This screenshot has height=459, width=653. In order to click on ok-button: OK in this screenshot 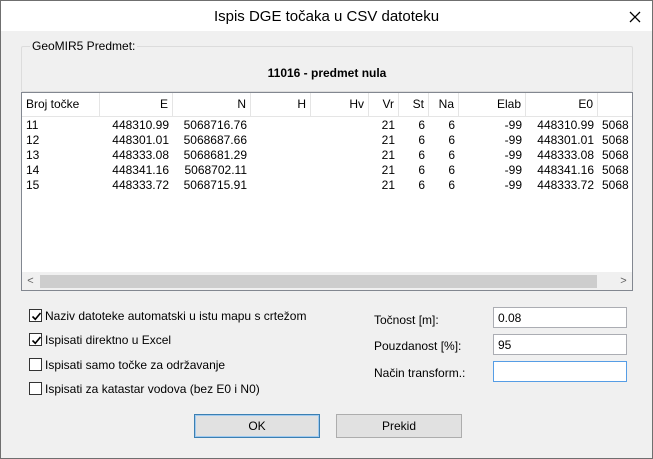, I will do `click(257, 426)`.